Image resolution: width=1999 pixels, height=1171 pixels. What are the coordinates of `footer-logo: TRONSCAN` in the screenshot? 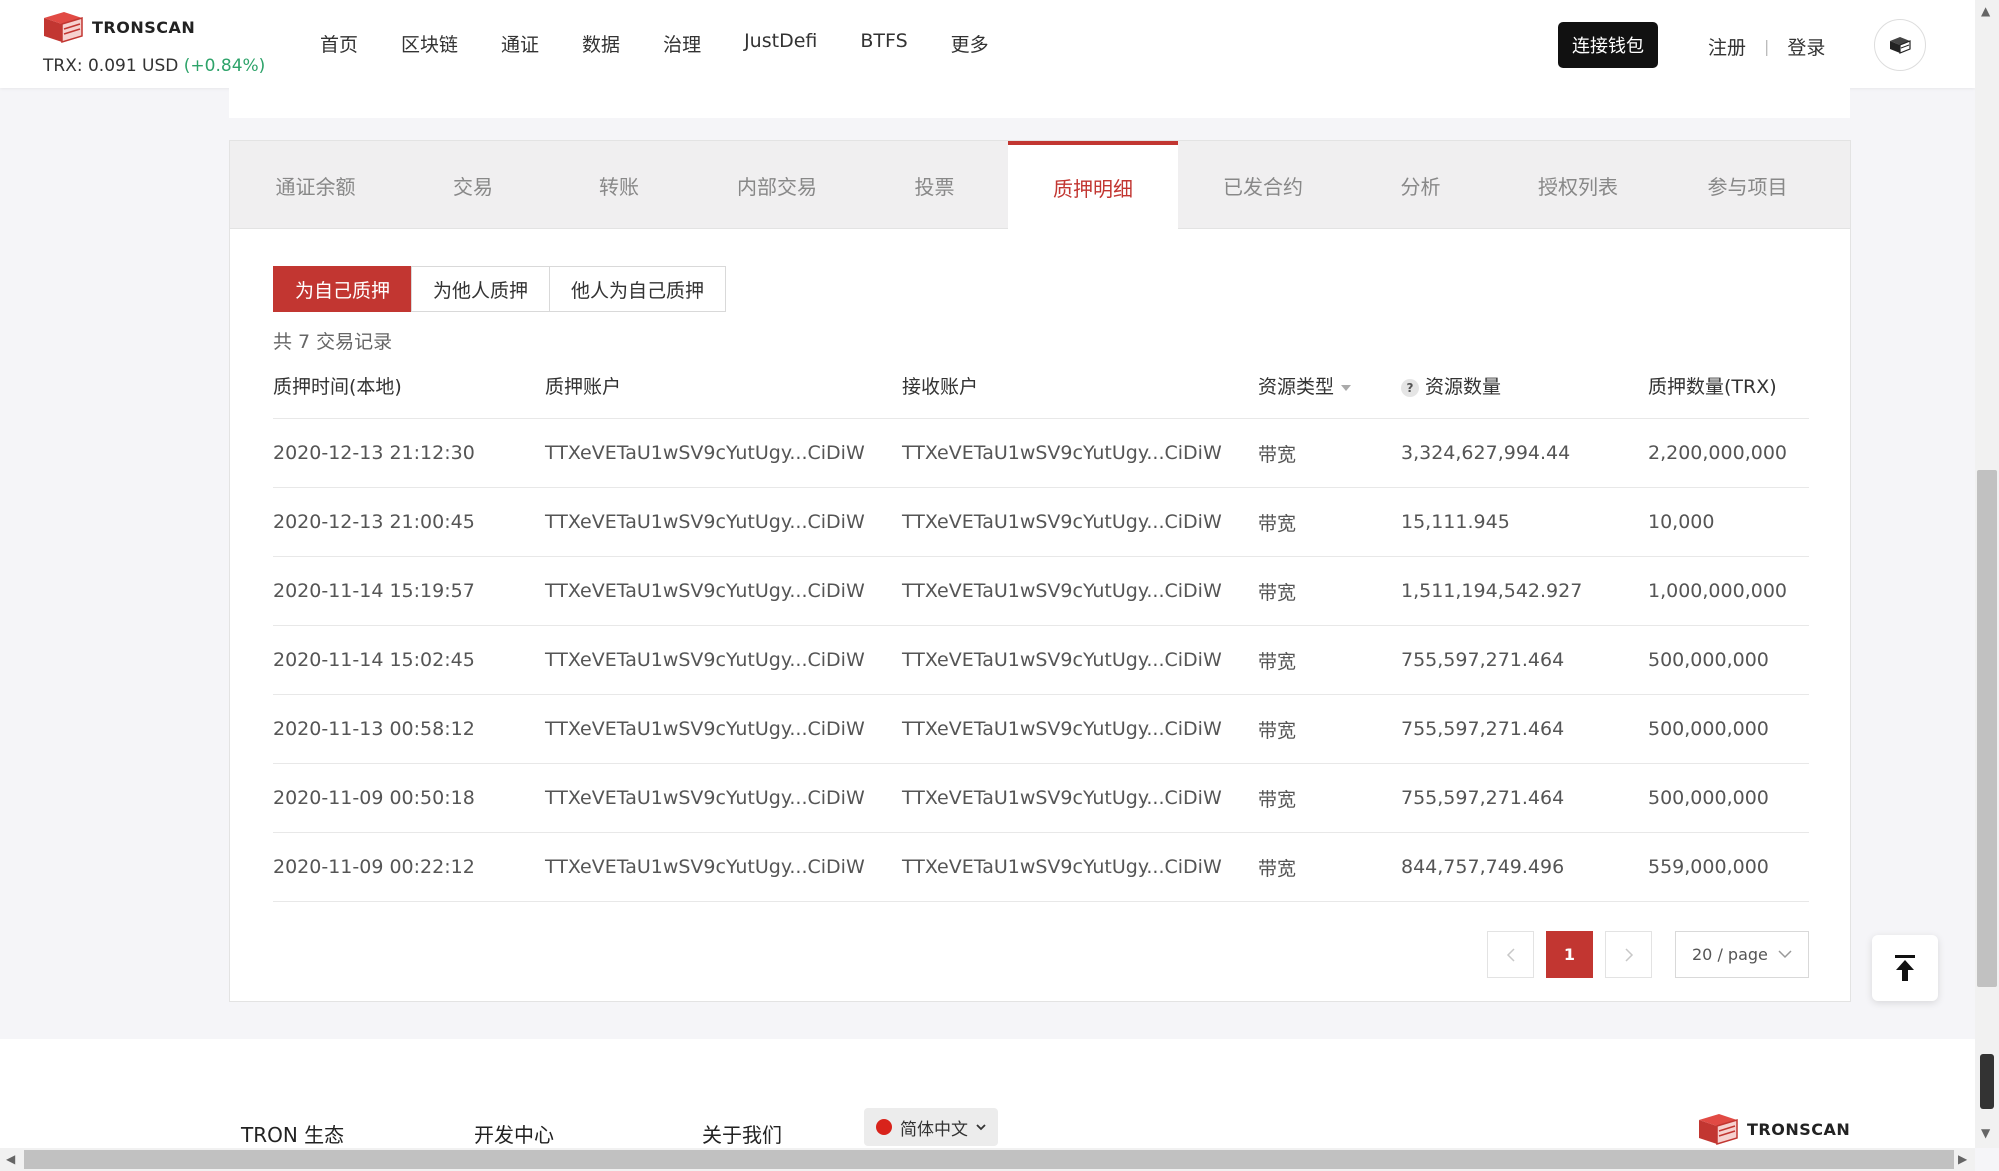 It's located at (1773, 1129).